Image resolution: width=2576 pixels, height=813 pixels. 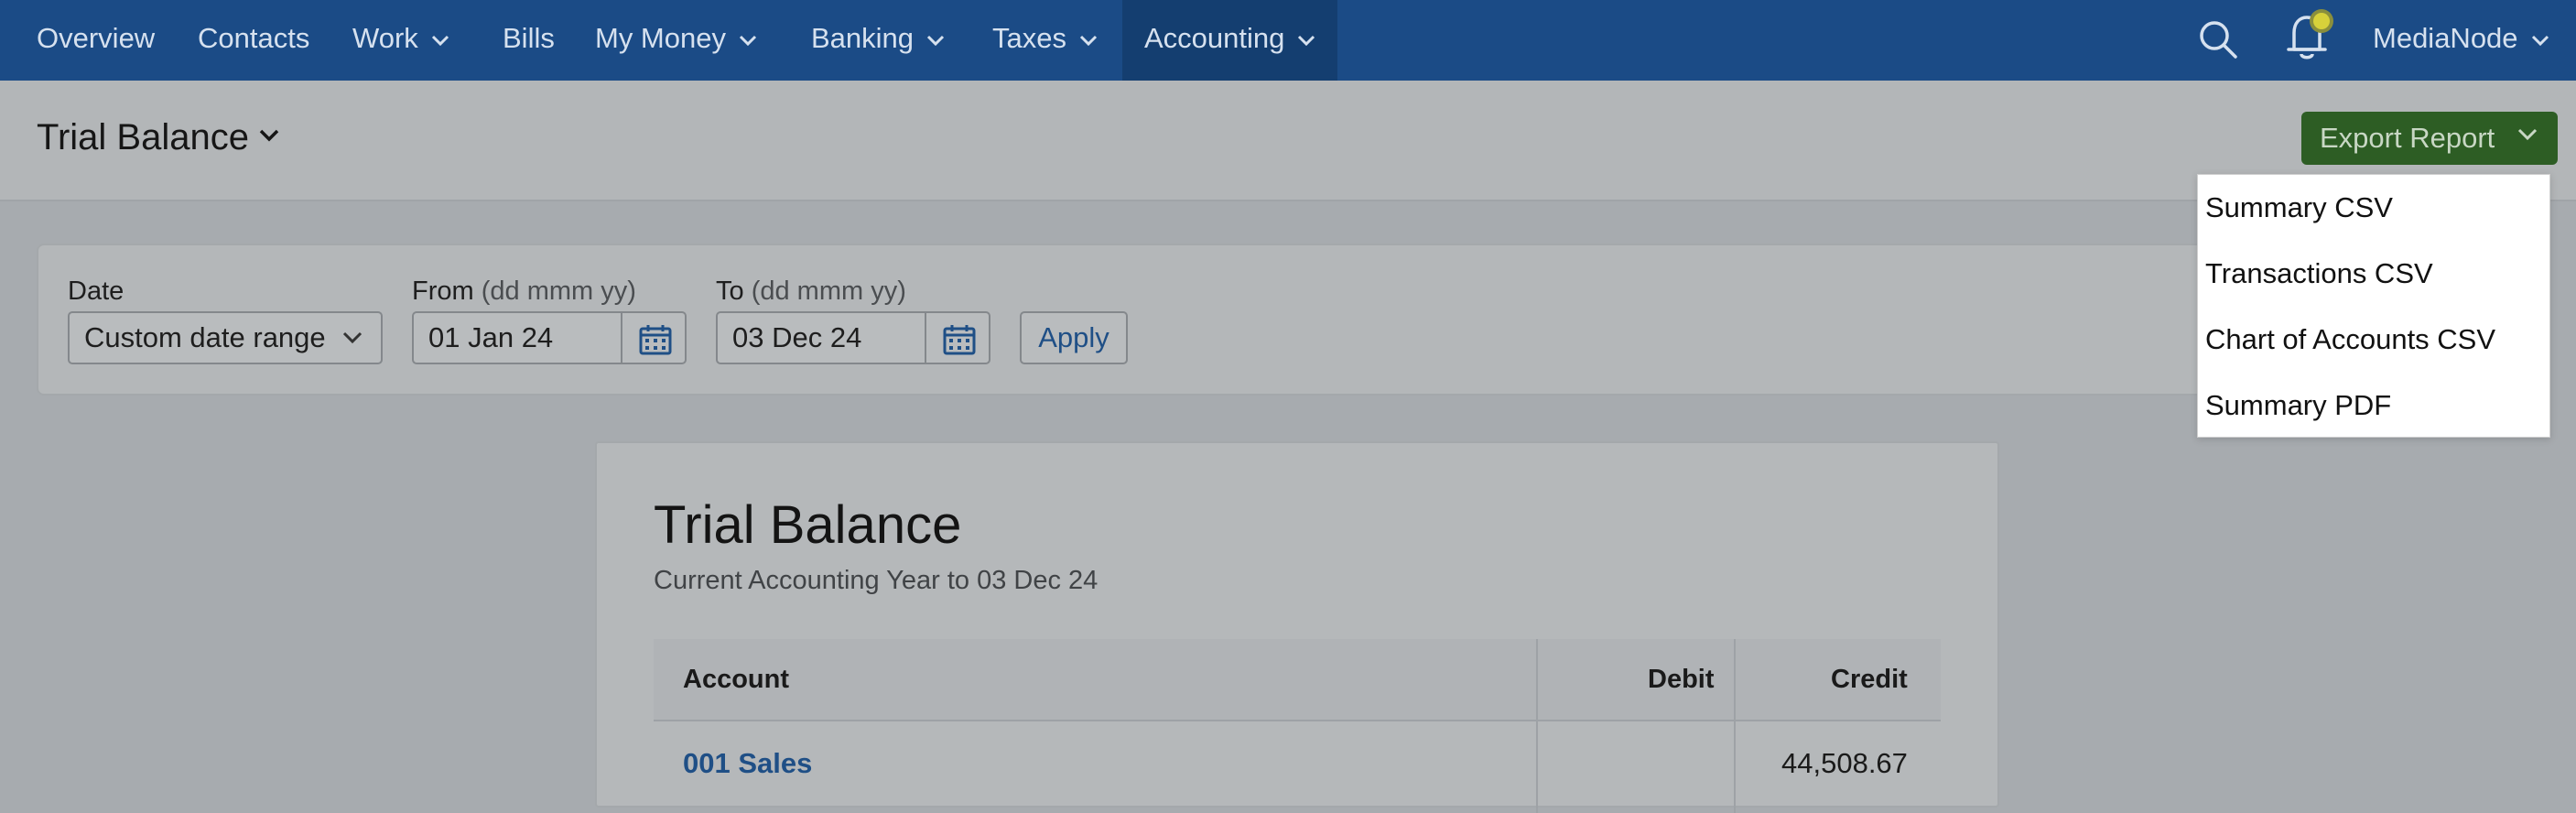 I want to click on to-calendar-button, so click(x=958, y=337).